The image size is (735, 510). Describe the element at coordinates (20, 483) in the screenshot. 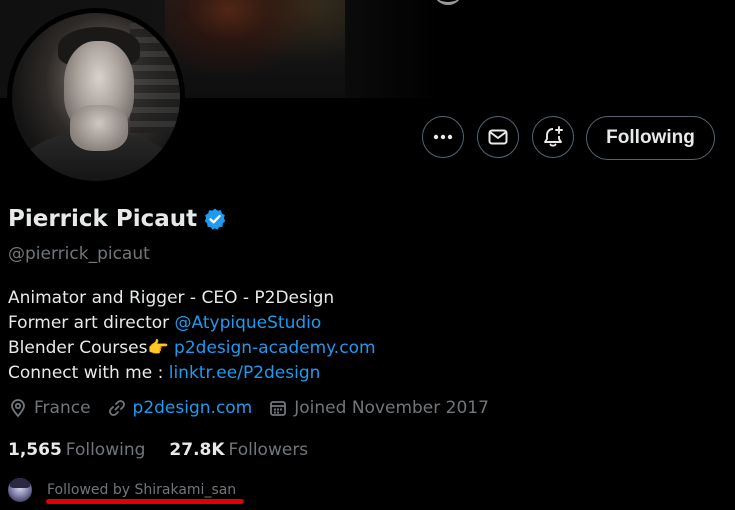

I see `follower-avatar-hair` at that location.